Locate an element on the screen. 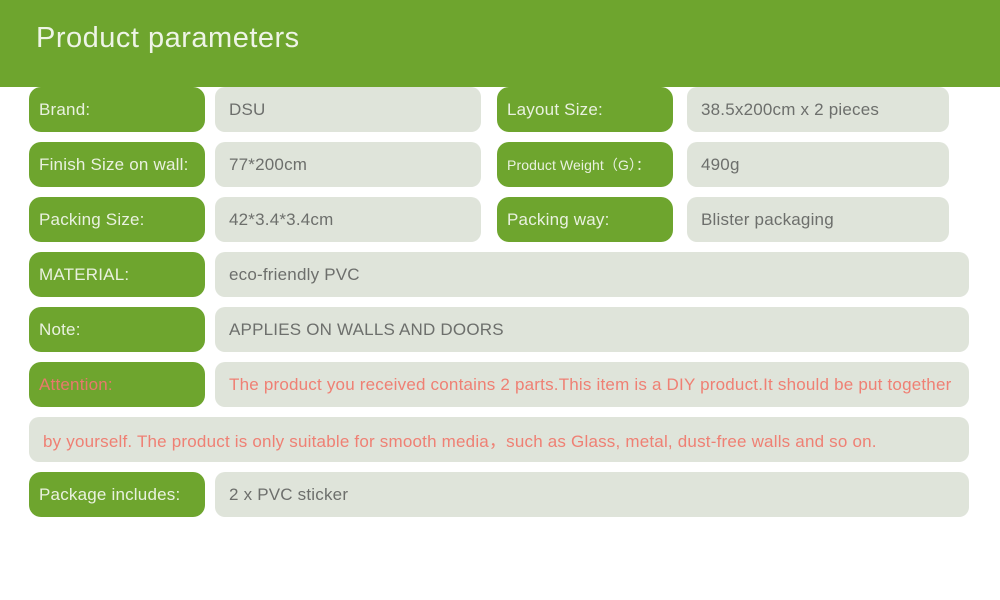 The height and width of the screenshot is (600, 1000). param-value-note: APPLIES ON WALLS AND DOORS is located at coordinates (592, 329).